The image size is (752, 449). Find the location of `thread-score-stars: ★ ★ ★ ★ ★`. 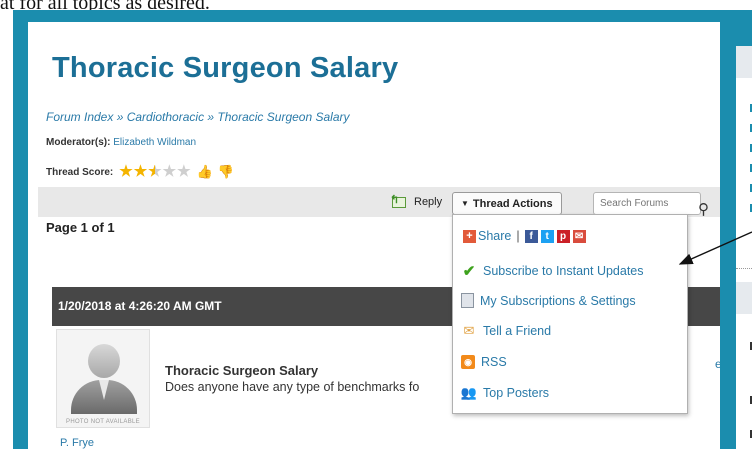

thread-score-stars: ★ ★ ★ ★ ★ is located at coordinates (155, 171).